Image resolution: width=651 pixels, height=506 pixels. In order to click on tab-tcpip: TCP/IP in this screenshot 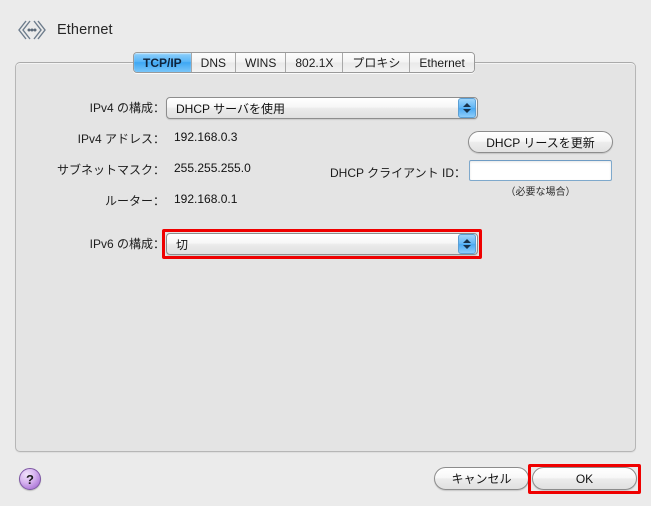, I will do `click(163, 62)`.